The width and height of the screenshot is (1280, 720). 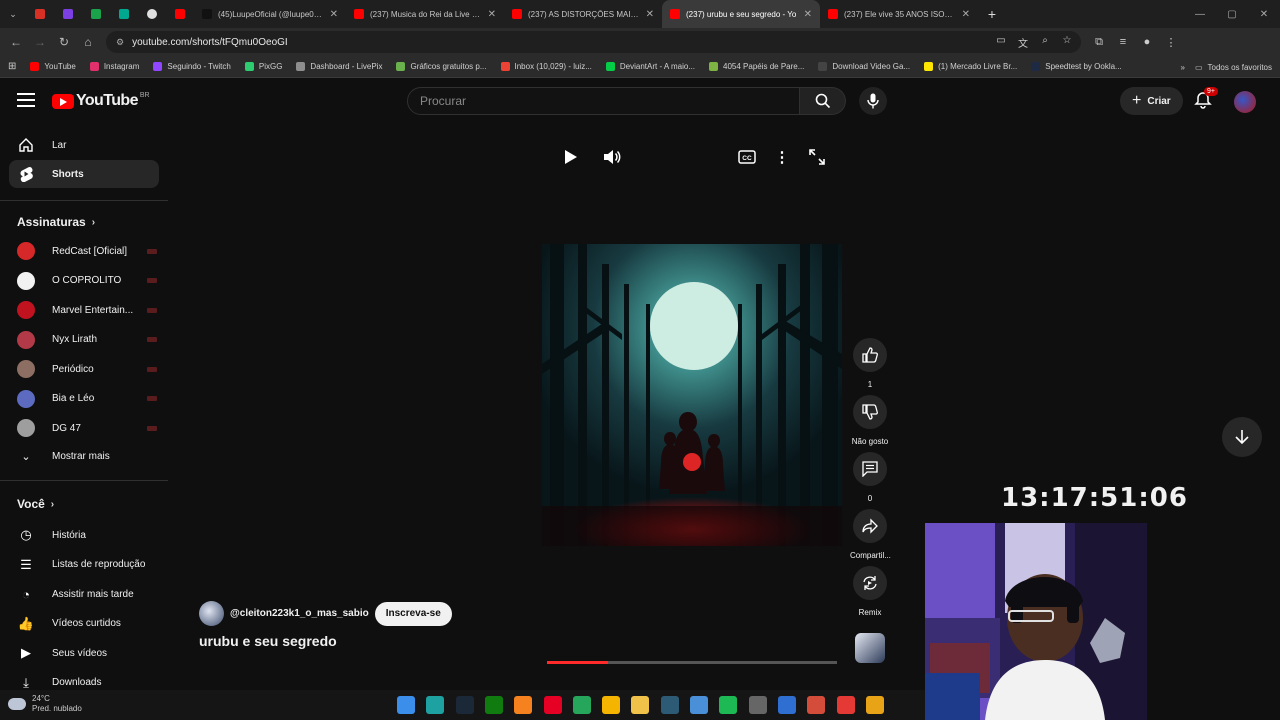 What do you see at coordinates (84, 535) in the screenshot?
I see `sidebar-item-history: ◷ História` at bounding box center [84, 535].